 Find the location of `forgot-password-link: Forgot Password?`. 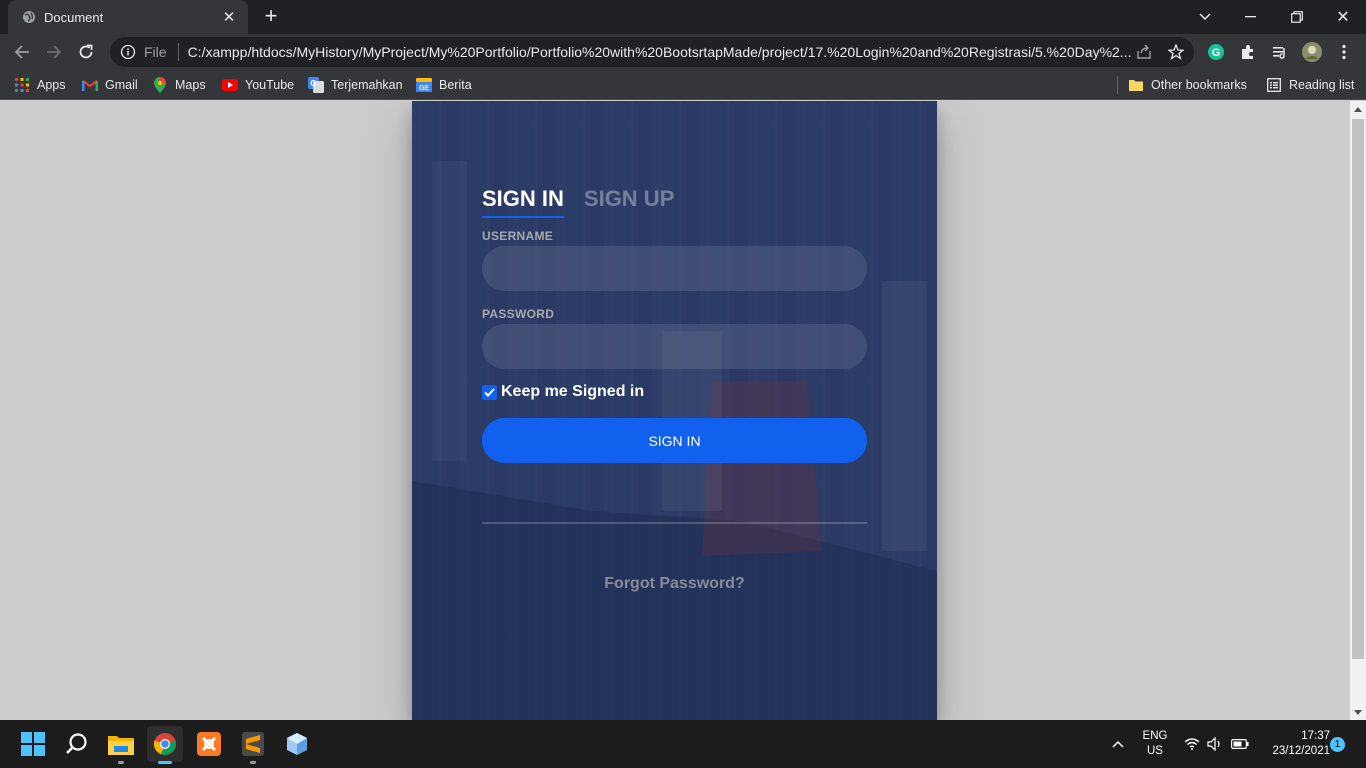

forgot-password-link: Forgot Password? is located at coordinates (674, 584).